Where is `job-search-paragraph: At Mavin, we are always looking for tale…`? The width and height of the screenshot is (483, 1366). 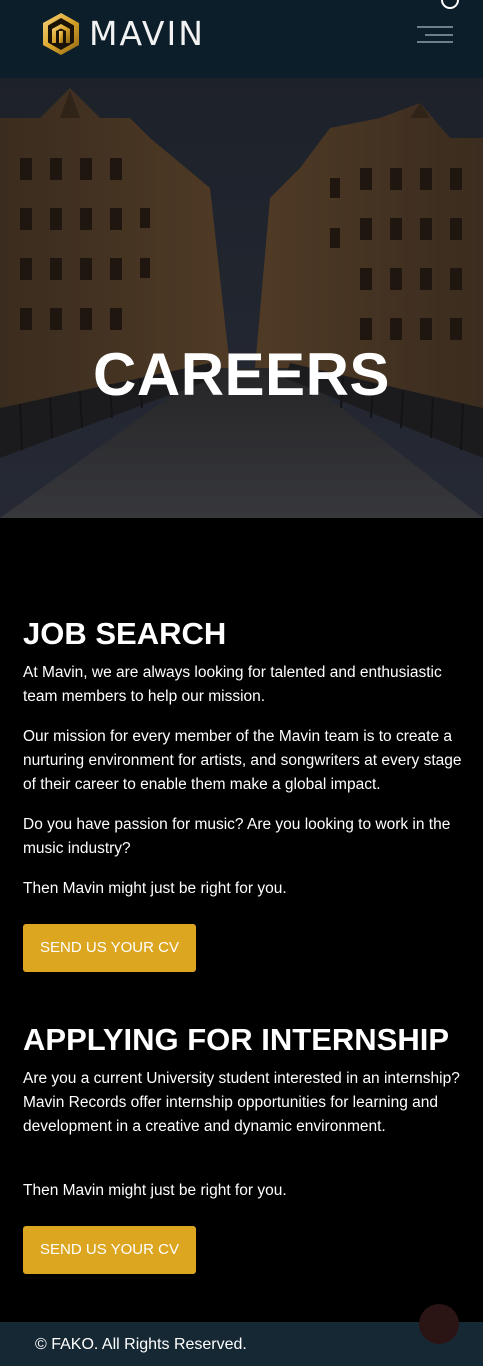 job-search-paragraph: At Mavin, we are always looking for tale… is located at coordinates (232, 684).